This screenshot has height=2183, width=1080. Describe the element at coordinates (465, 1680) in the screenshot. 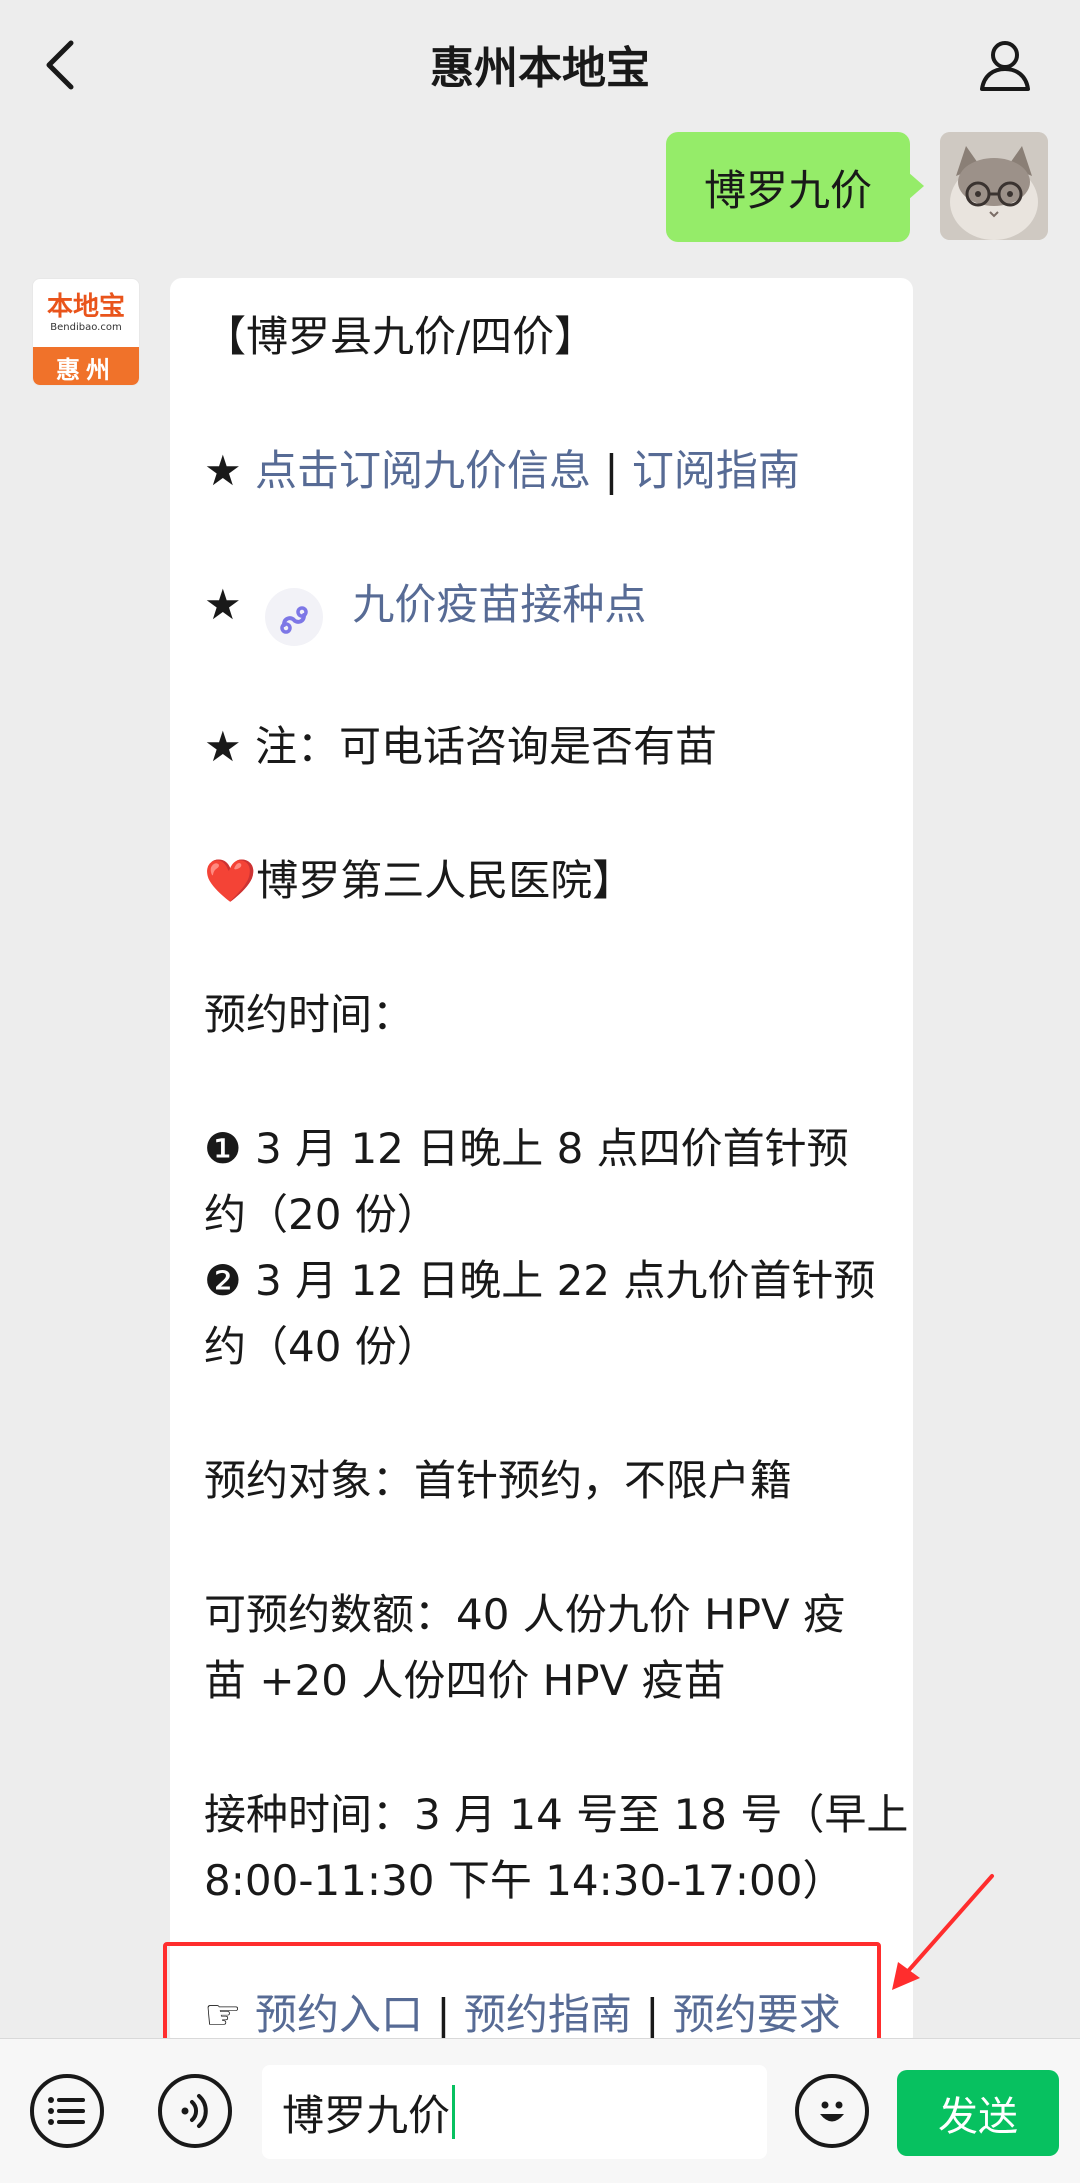

I see `quota-line-2: 苗 +20 人份四价 HPV 疫苗` at that location.